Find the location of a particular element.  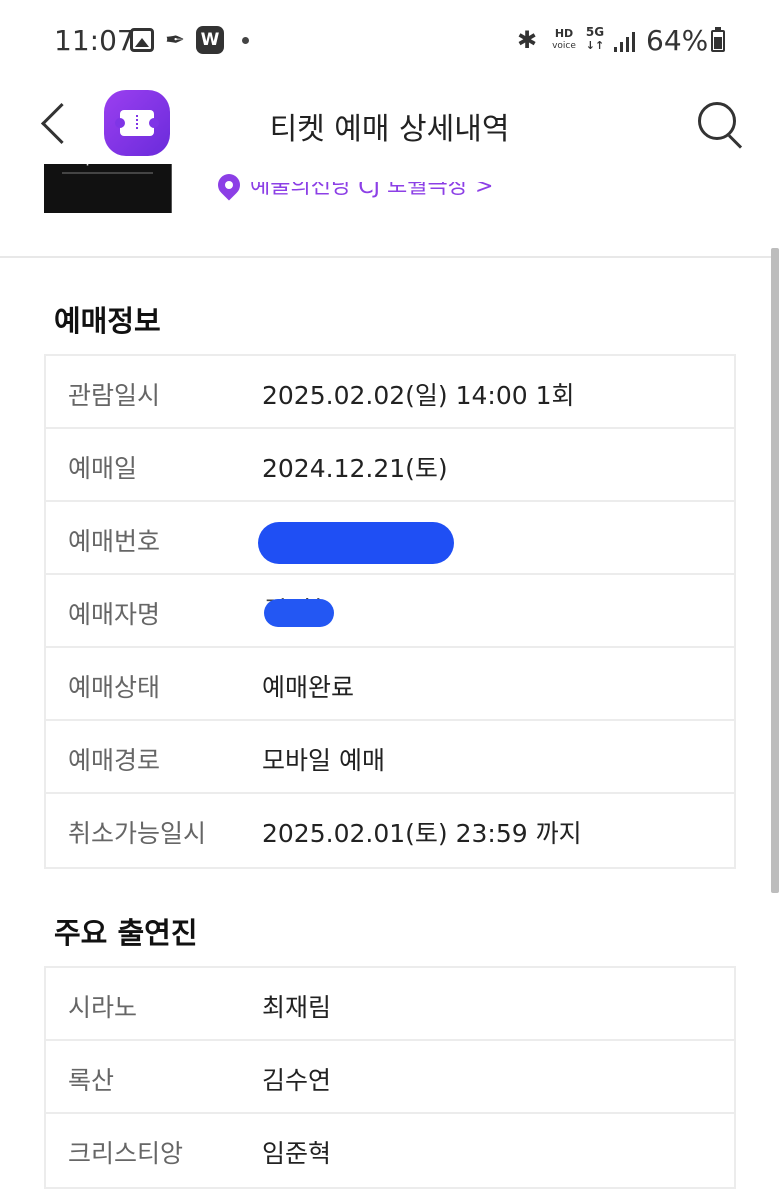

search-button is located at coordinates (720, 124).